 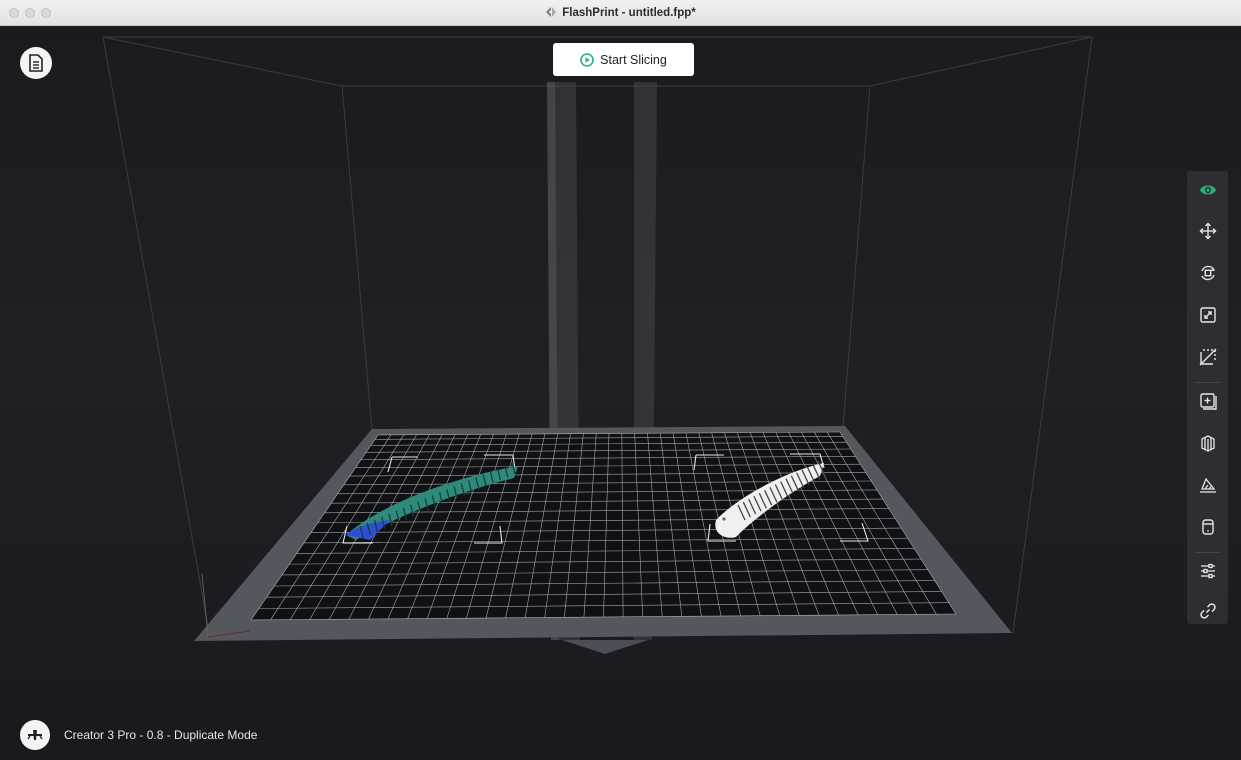 I want to click on printer-status-label: Creator 3 Pro - 0.8 - Duplicate Mode, so click(x=161, y=735).